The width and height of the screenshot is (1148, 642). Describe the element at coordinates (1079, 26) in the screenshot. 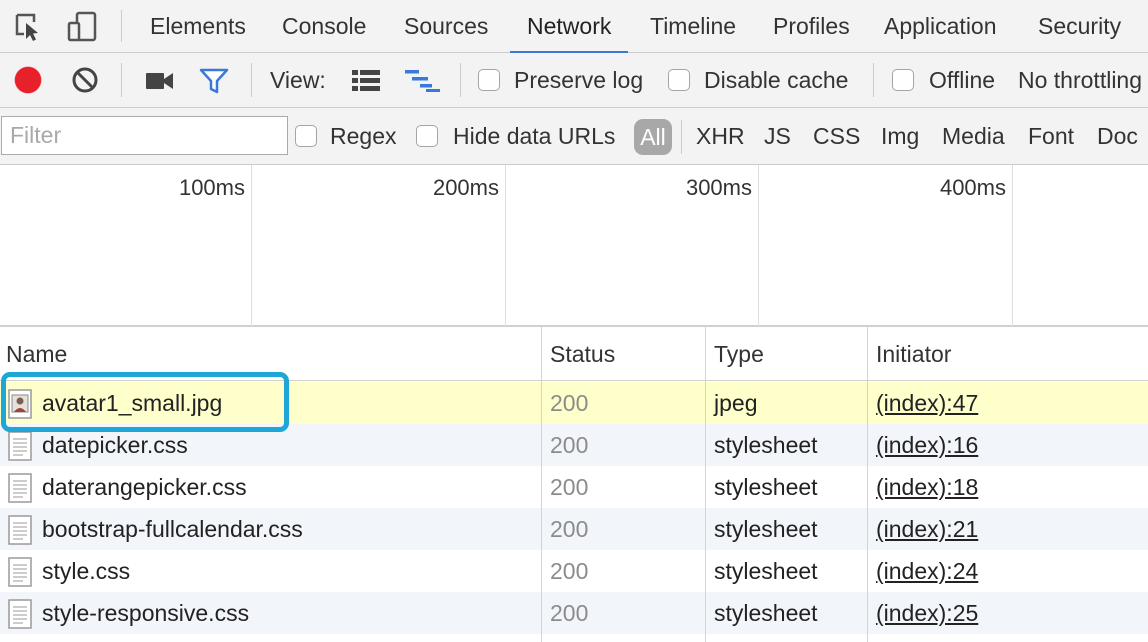

I see `tab-security: Security` at that location.